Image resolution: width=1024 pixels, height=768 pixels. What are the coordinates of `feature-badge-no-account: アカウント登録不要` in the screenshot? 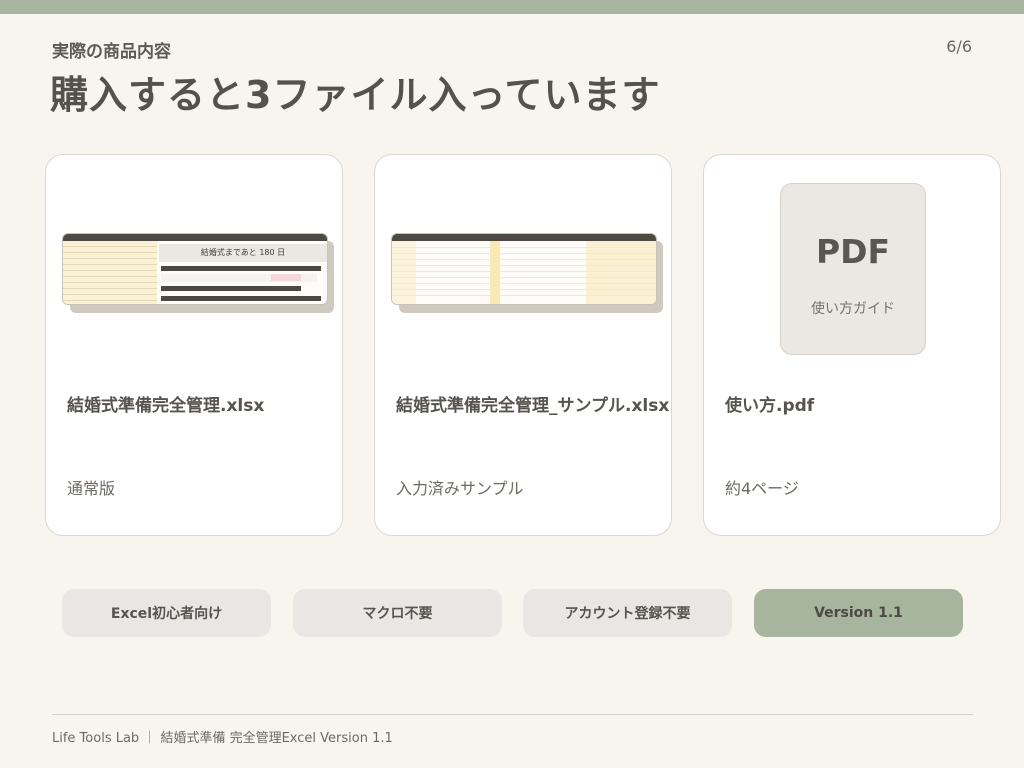 It's located at (627, 613).